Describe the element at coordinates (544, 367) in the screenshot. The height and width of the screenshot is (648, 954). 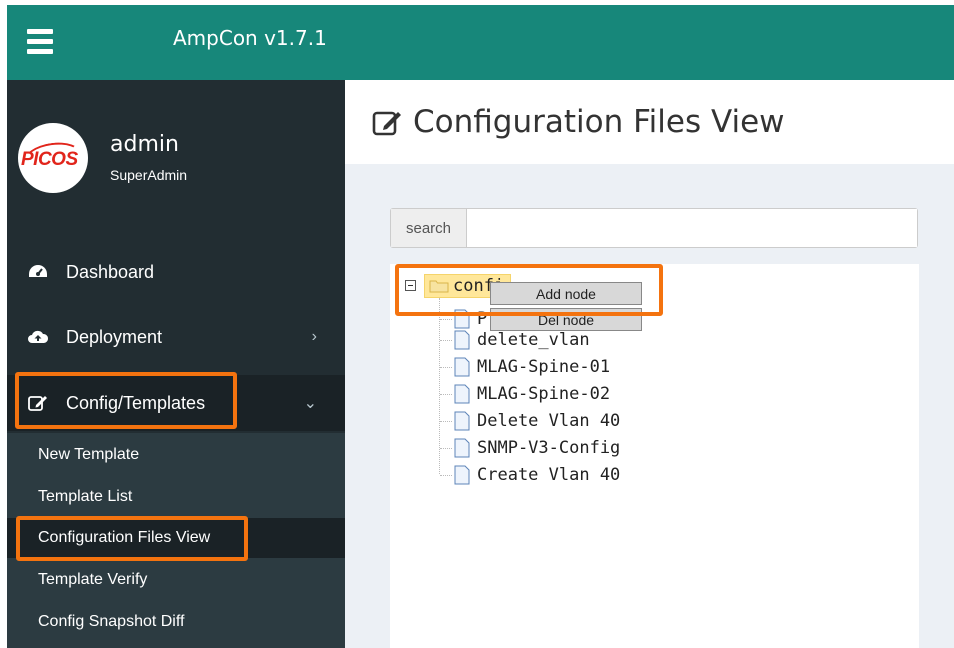
I see `tree-file-label: MLAG-Spine-01` at that location.